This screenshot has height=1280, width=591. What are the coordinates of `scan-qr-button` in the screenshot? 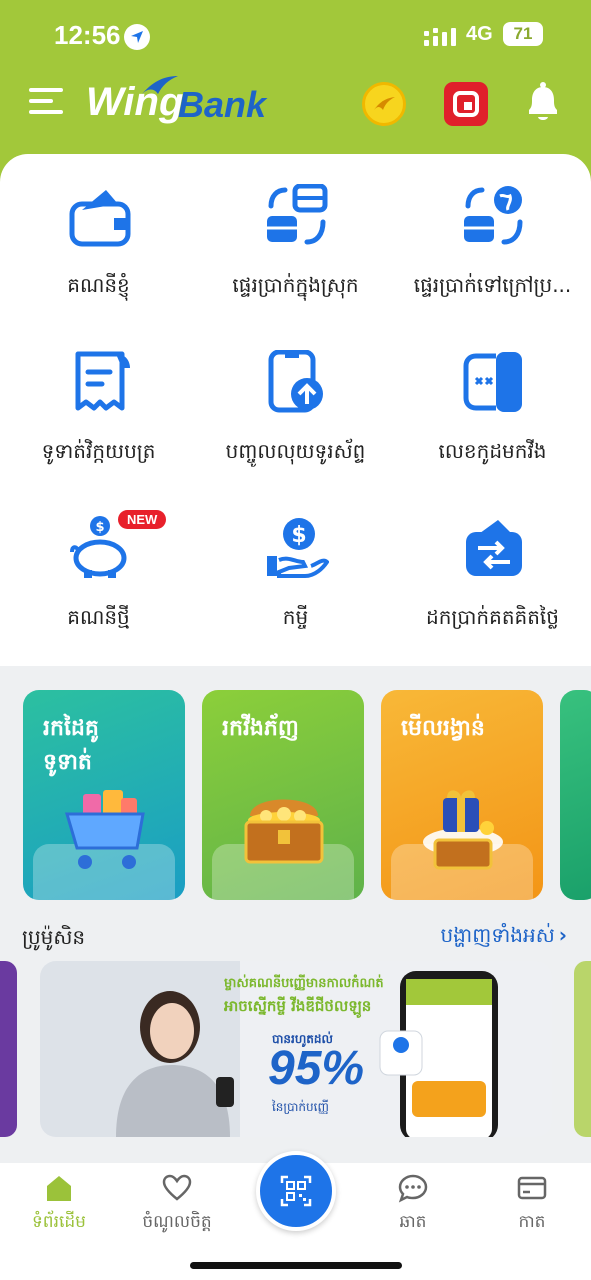 It's located at (296, 1191).